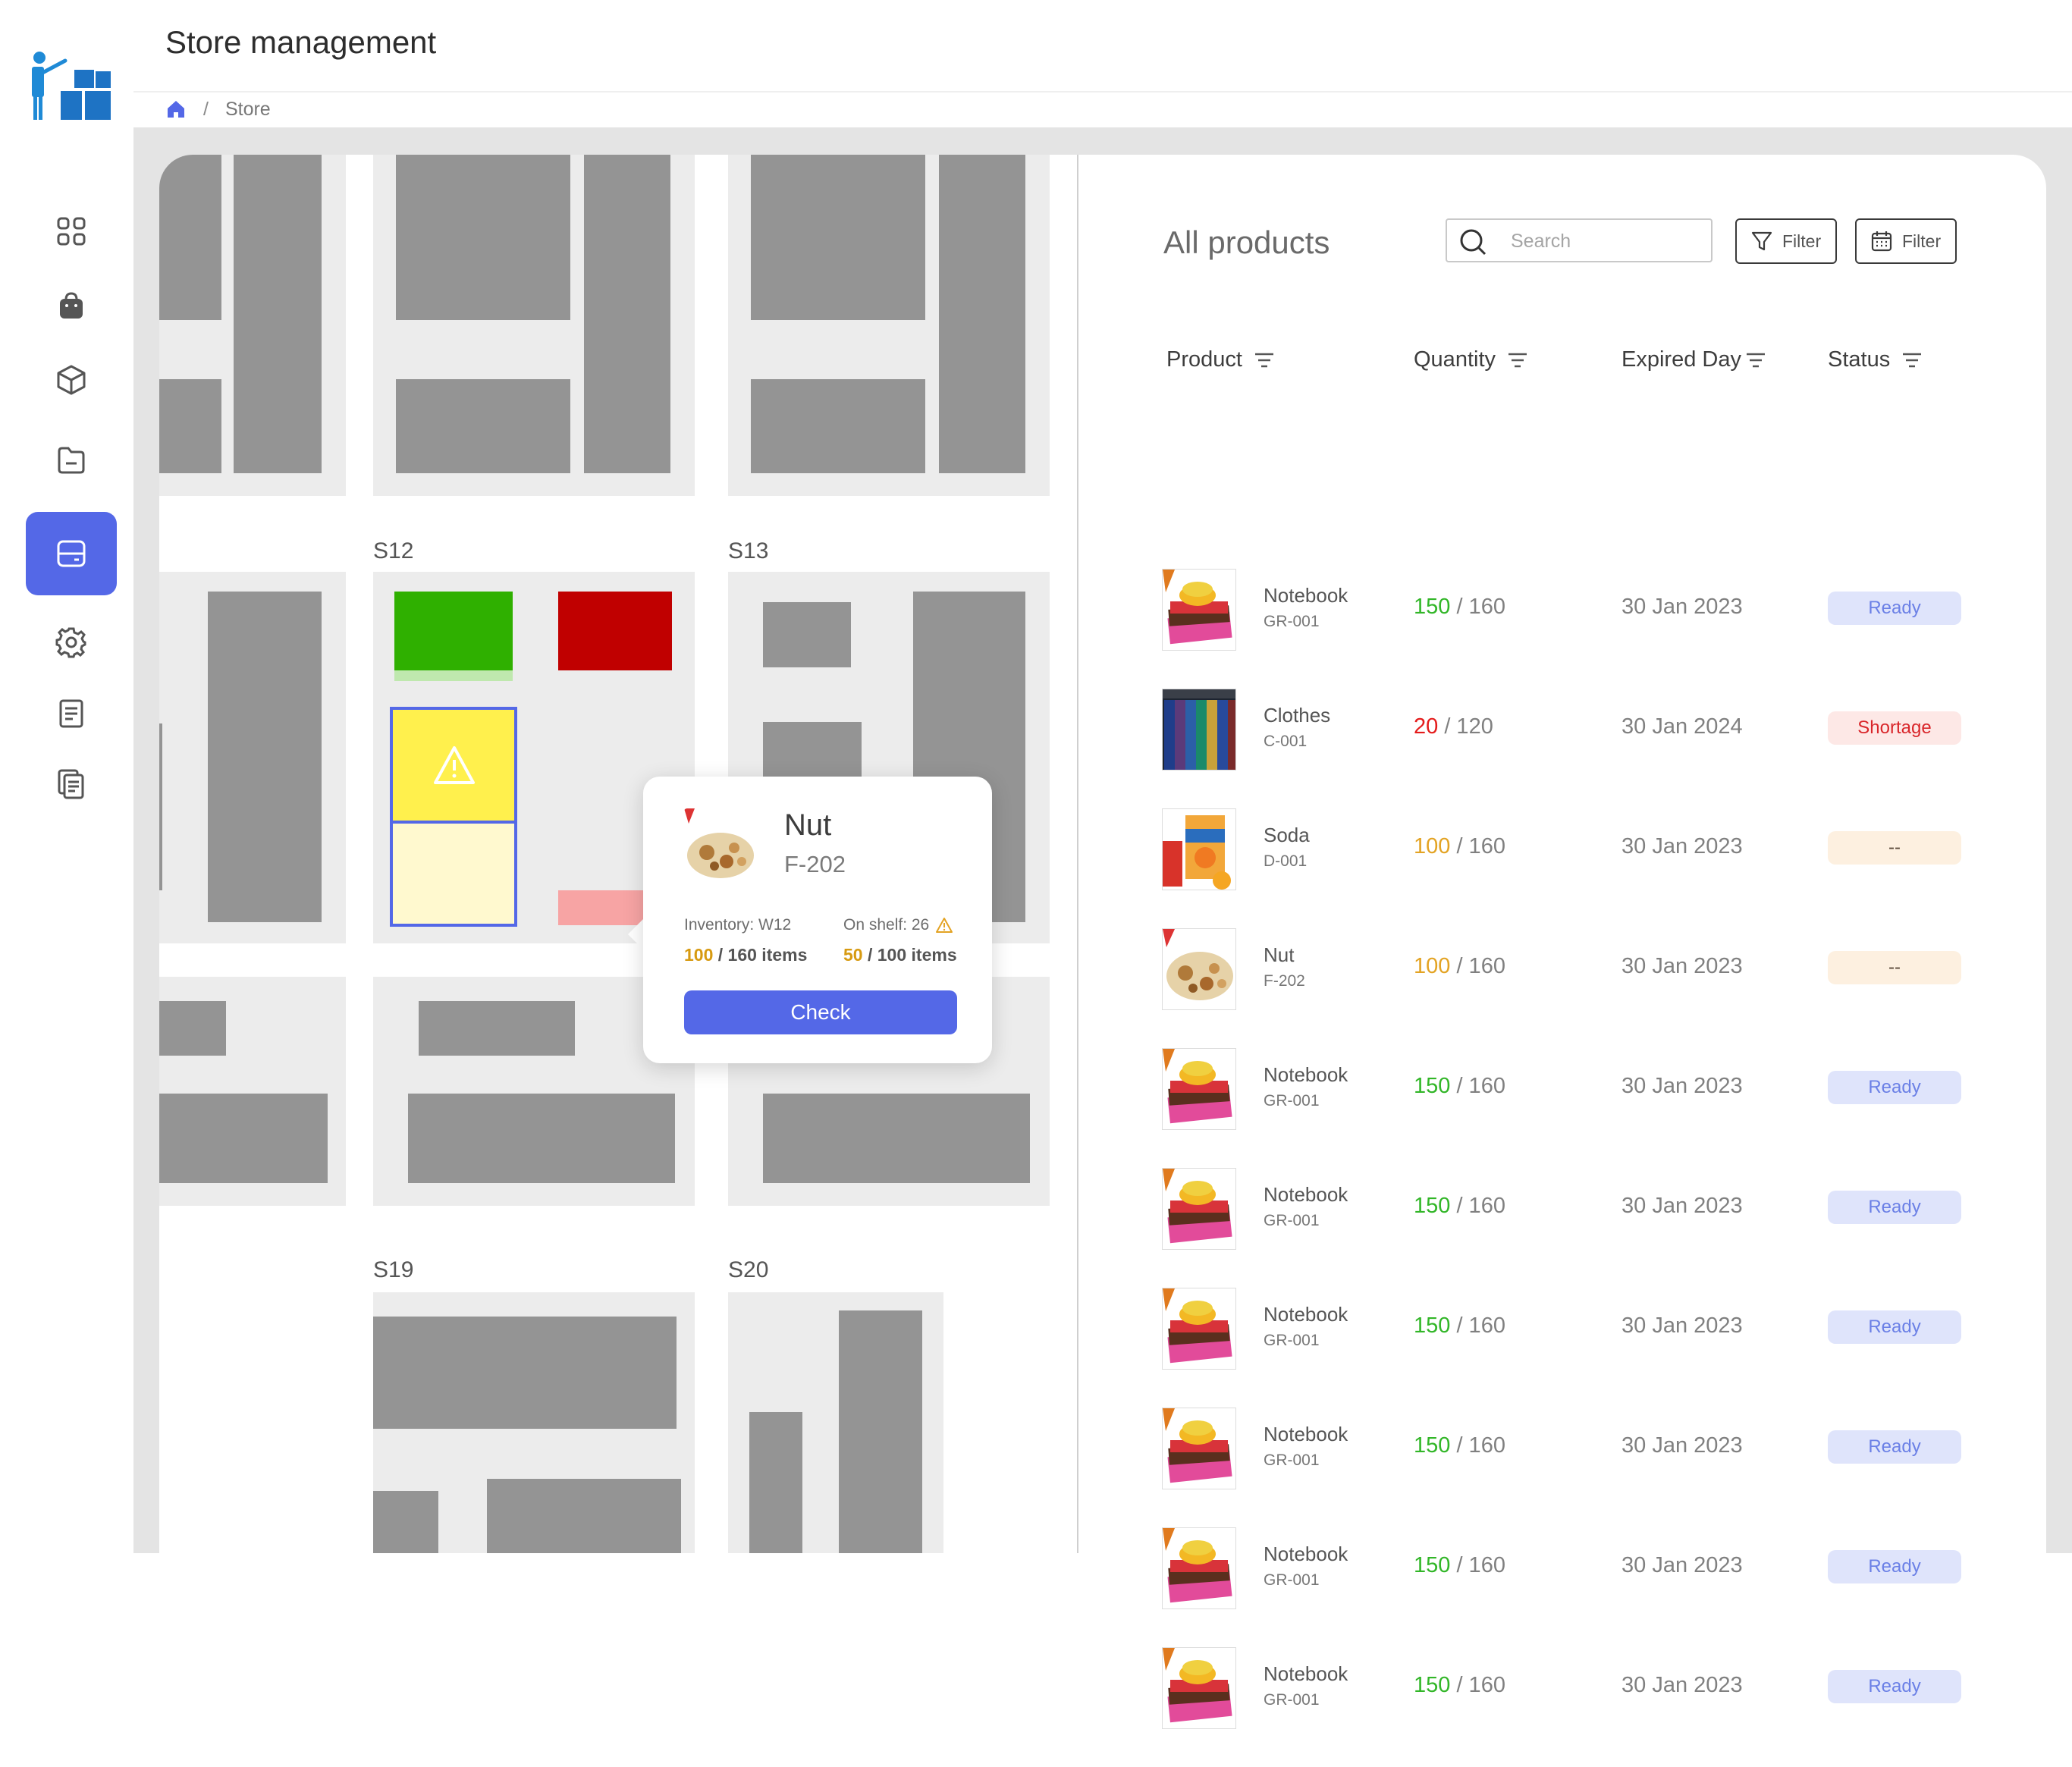 Image resolution: width=2072 pixels, height=1767 pixels. I want to click on column-header-product: Product, so click(1221, 359).